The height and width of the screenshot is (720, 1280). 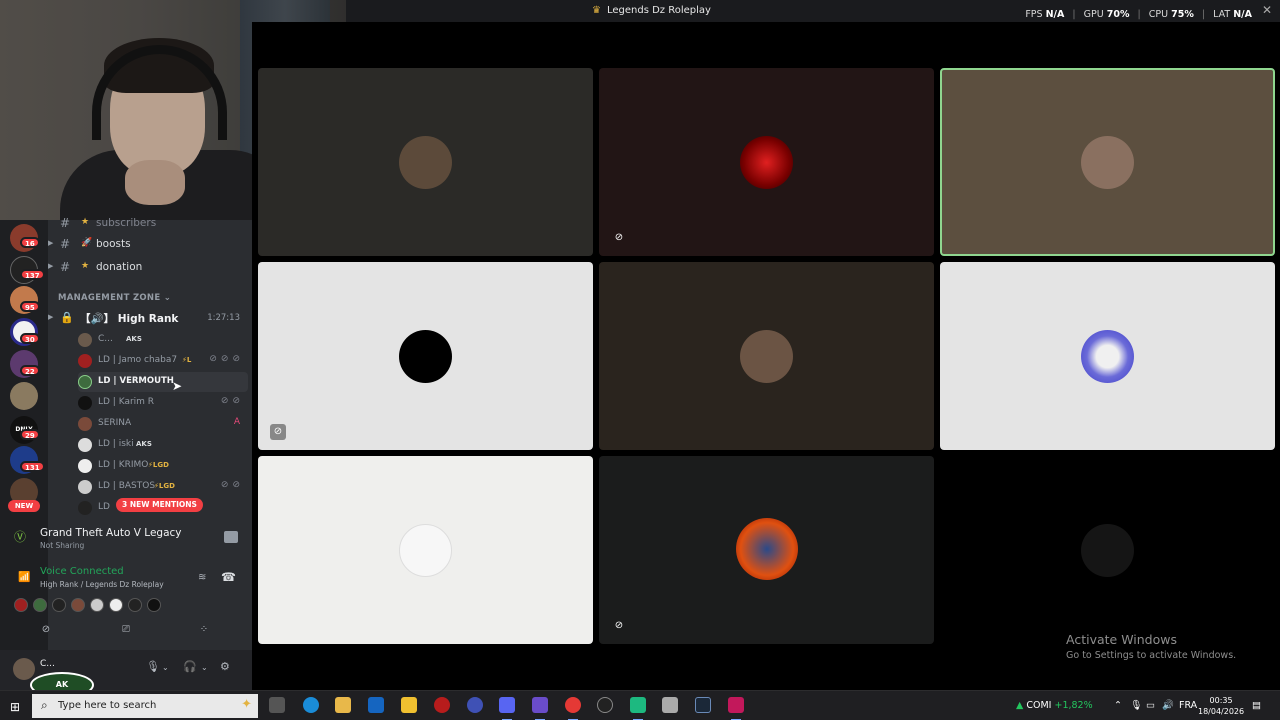 What do you see at coordinates (150, 245) in the screenshot?
I see `channel-item-boosts: ▶ # 🚀 boosts` at bounding box center [150, 245].